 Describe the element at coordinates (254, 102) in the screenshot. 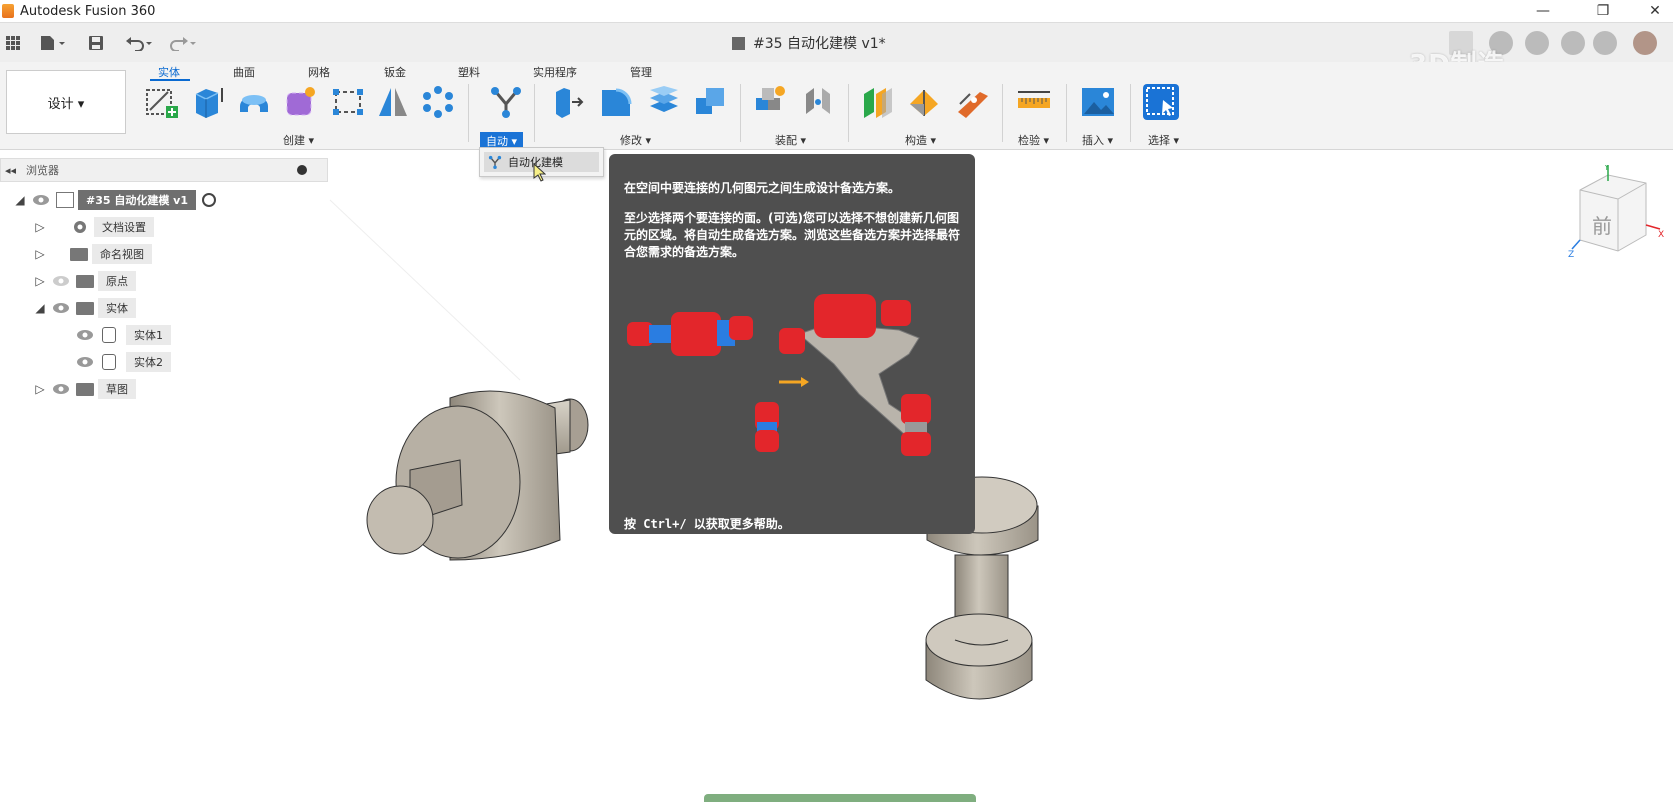

I see `revolve-icon` at that location.